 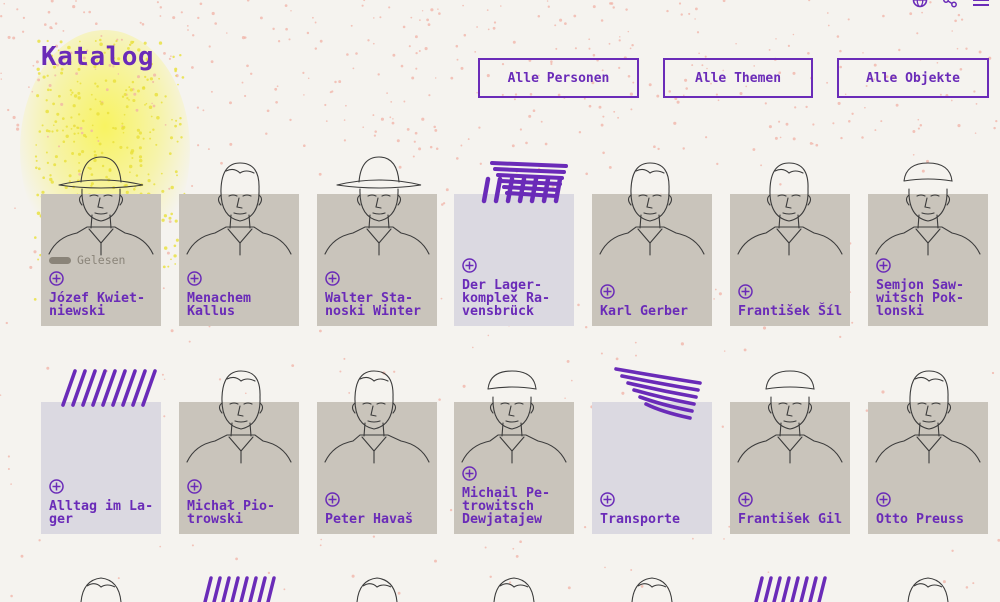 I want to click on card-title: Der Lager- komplex Ra- vensbrück, so click(x=506, y=298).